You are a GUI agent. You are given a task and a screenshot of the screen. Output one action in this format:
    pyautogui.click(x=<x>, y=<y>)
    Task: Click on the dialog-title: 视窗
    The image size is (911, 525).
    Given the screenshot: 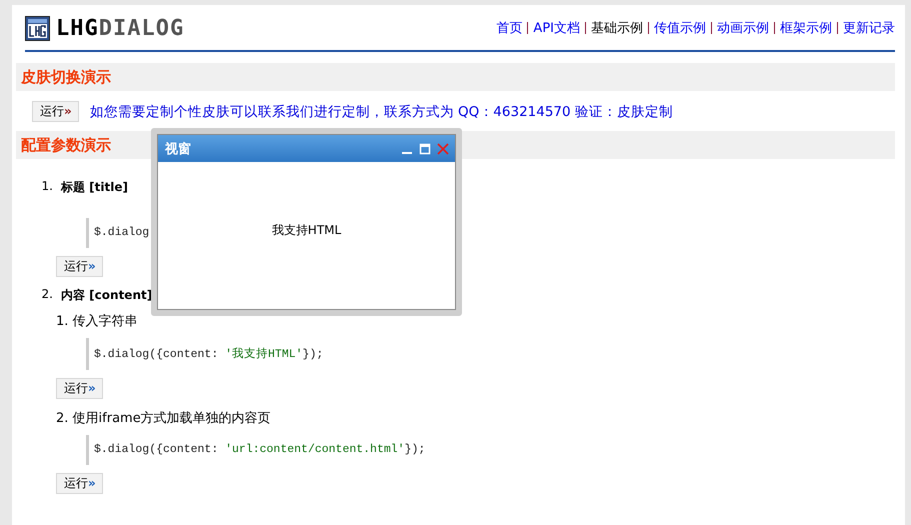 What is the action you would take?
    pyautogui.click(x=178, y=149)
    